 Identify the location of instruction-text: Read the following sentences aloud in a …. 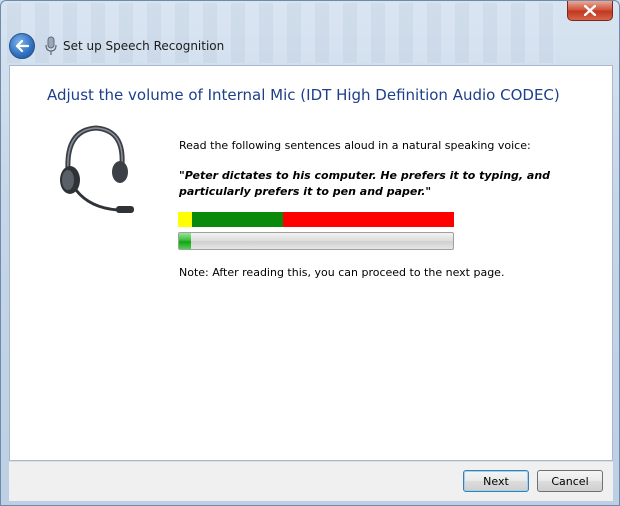
(355, 145).